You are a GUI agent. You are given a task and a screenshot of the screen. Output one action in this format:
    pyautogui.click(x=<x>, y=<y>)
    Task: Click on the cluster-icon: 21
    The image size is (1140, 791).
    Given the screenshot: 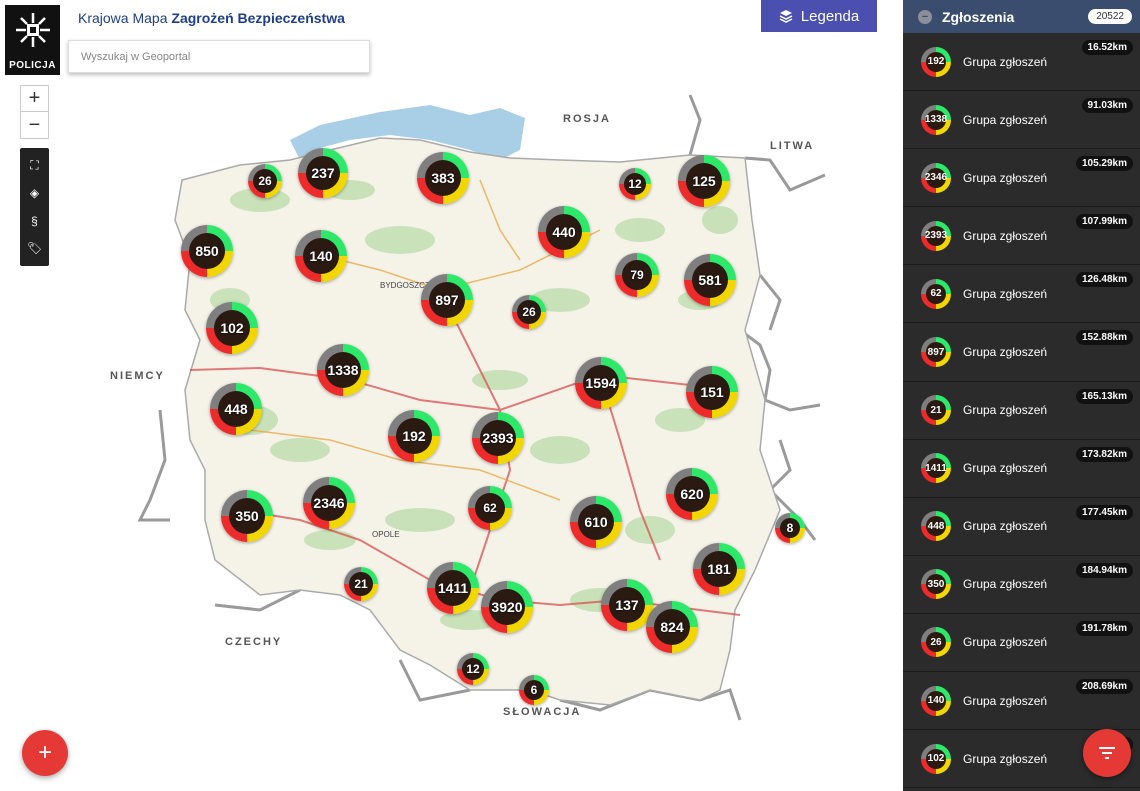 What is the action you would take?
    pyautogui.click(x=936, y=410)
    